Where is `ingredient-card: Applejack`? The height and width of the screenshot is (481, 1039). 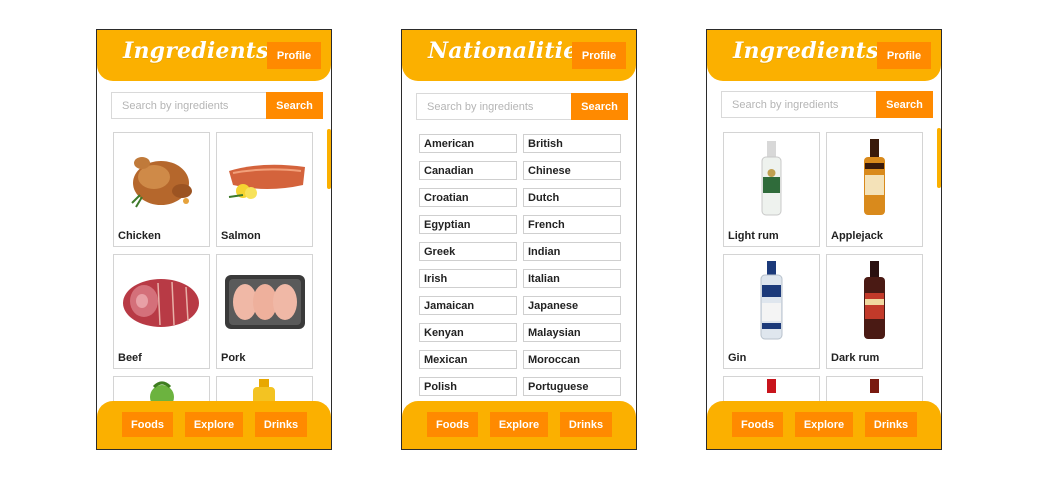
ingredient-card: Applejack is located at coordinates (874, 189).